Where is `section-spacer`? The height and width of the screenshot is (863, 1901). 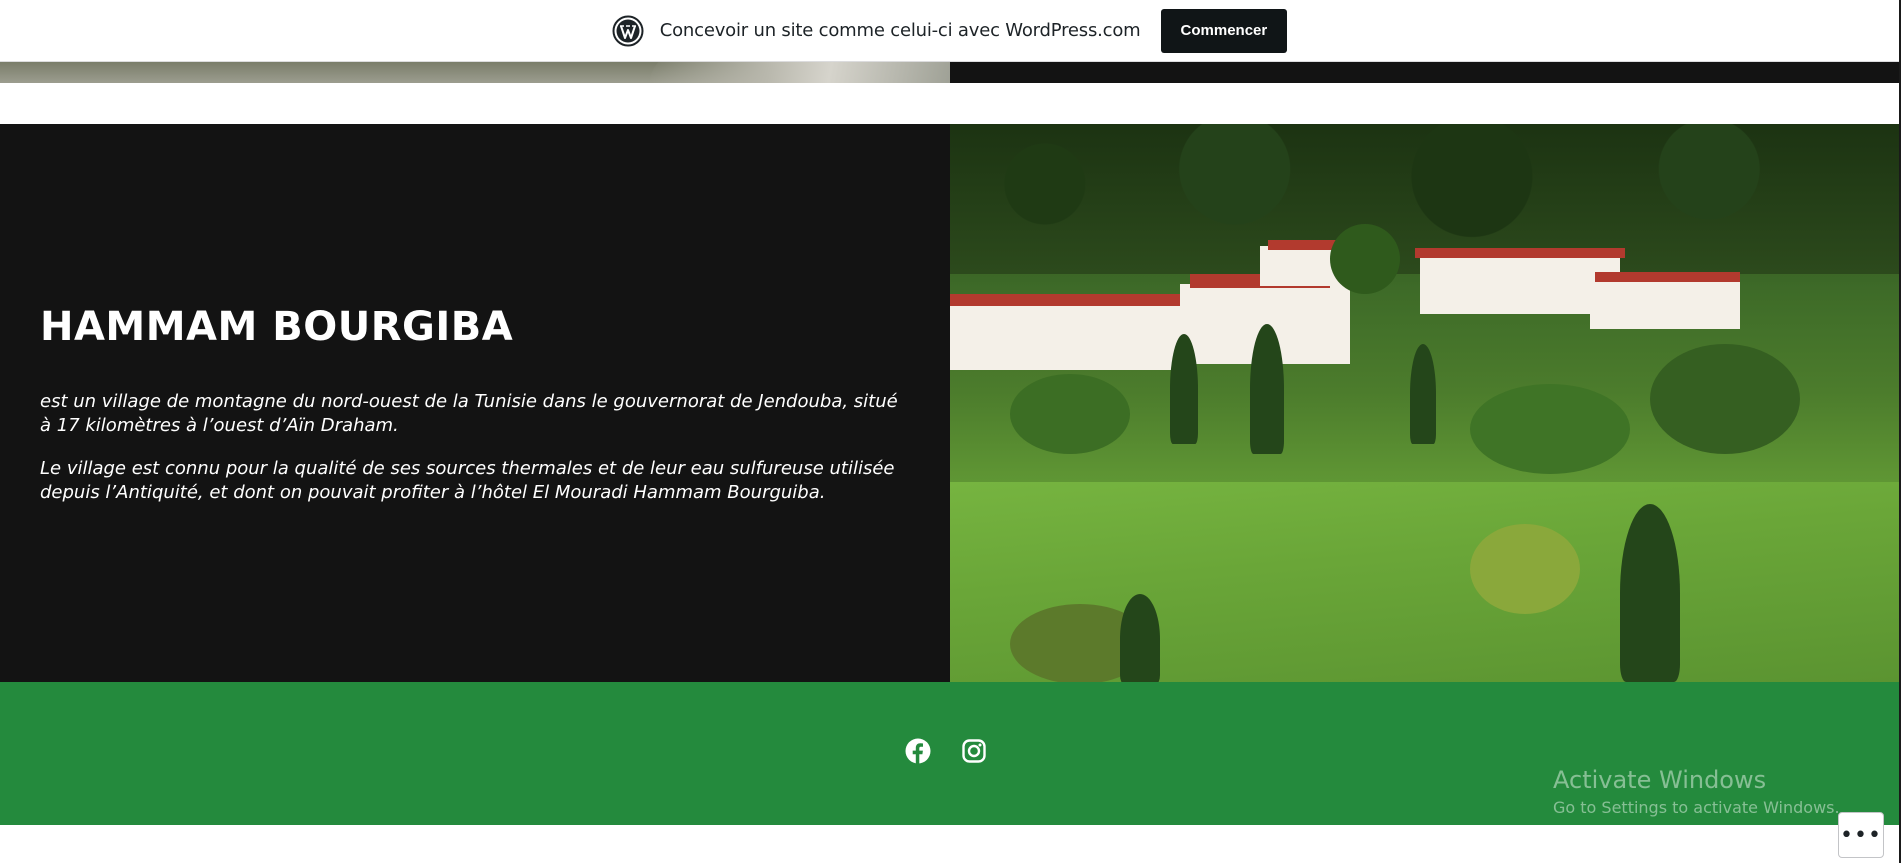
section-spacer is located at coordinates (950, 103).